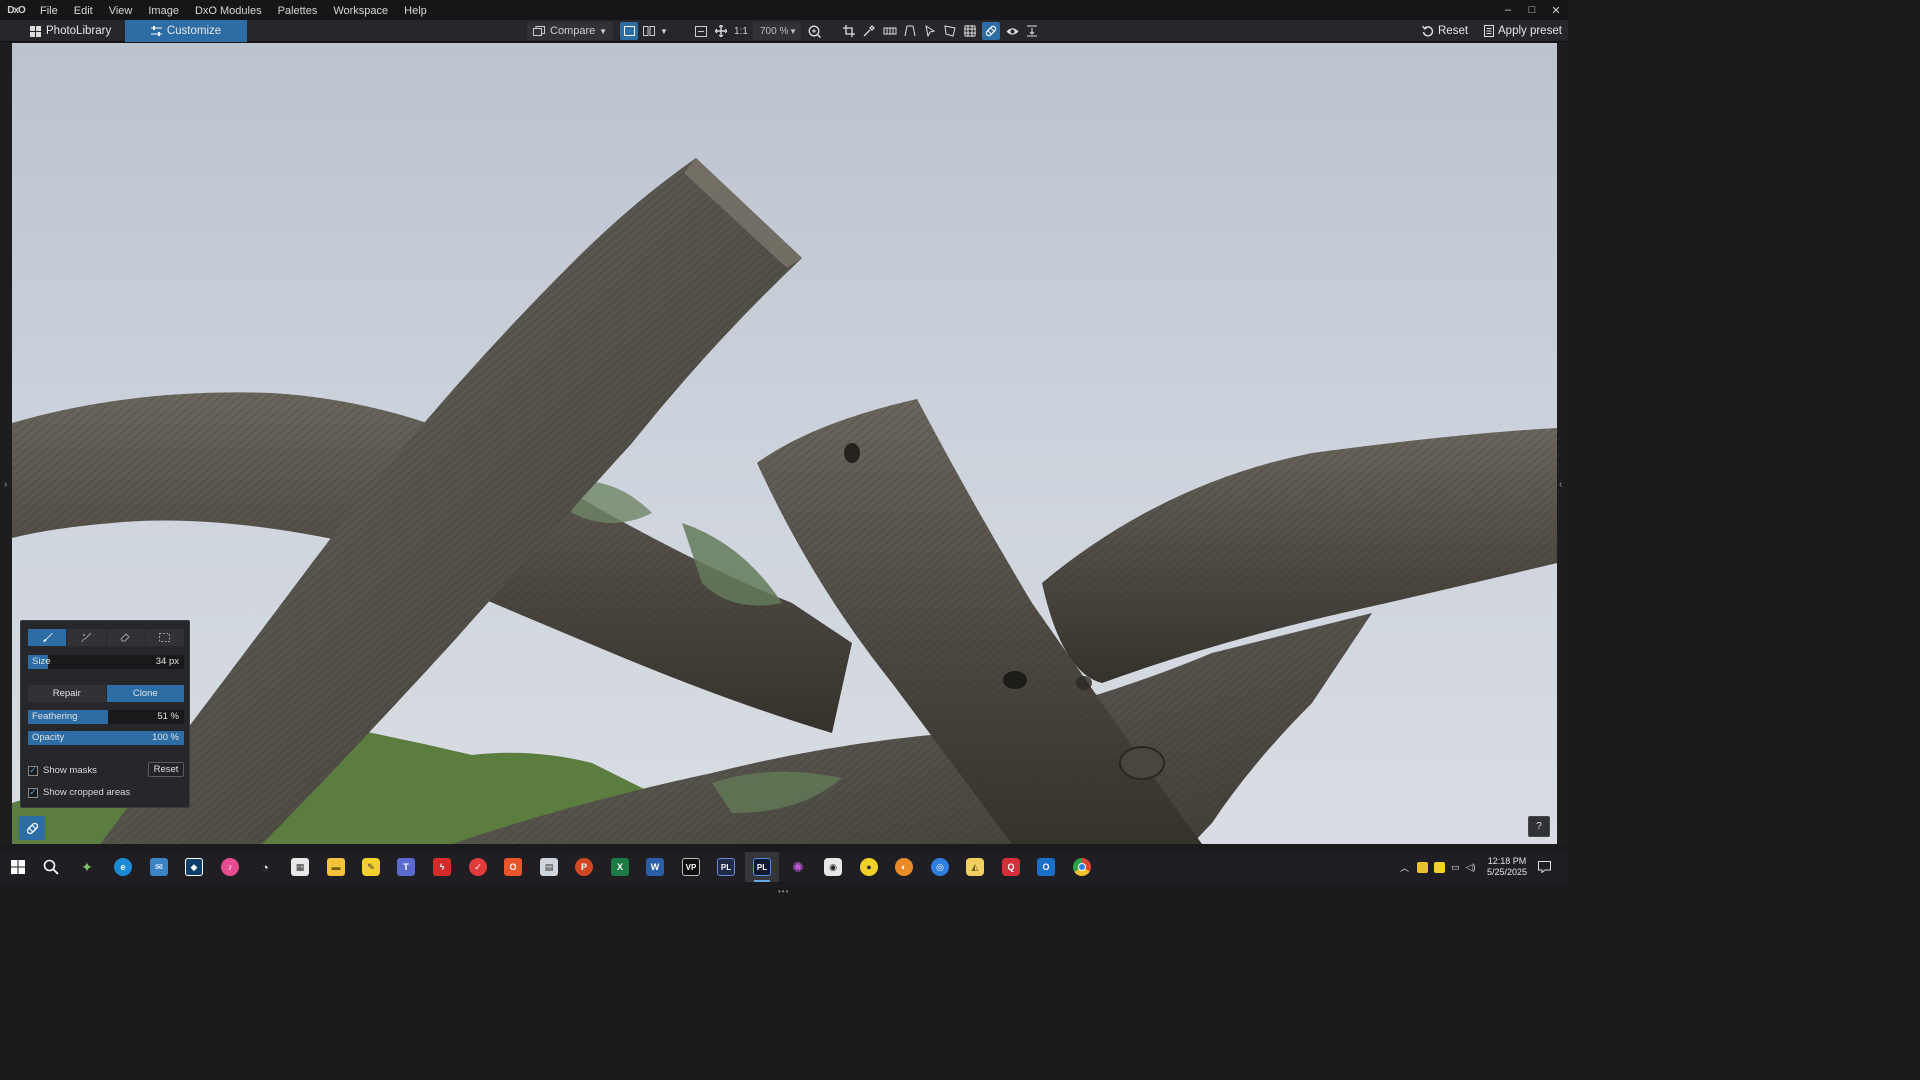  I want to click on menu-image: Image, so click(163, 10).